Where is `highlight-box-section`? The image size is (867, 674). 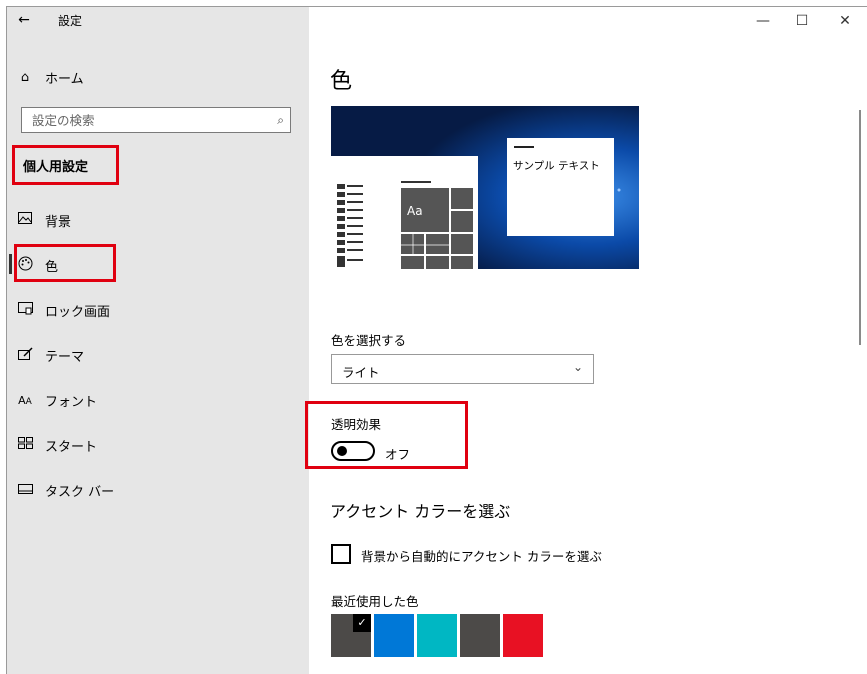 highlight-box-section is located at coordinates (65, 165).